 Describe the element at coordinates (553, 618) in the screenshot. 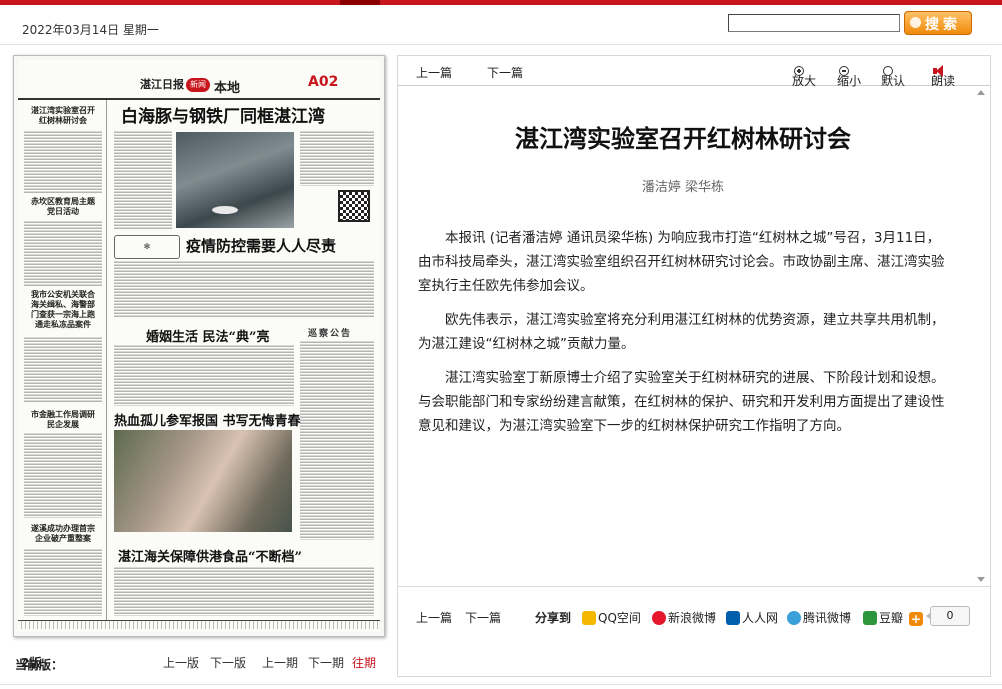

I see `share-label: 分享到` at that location.